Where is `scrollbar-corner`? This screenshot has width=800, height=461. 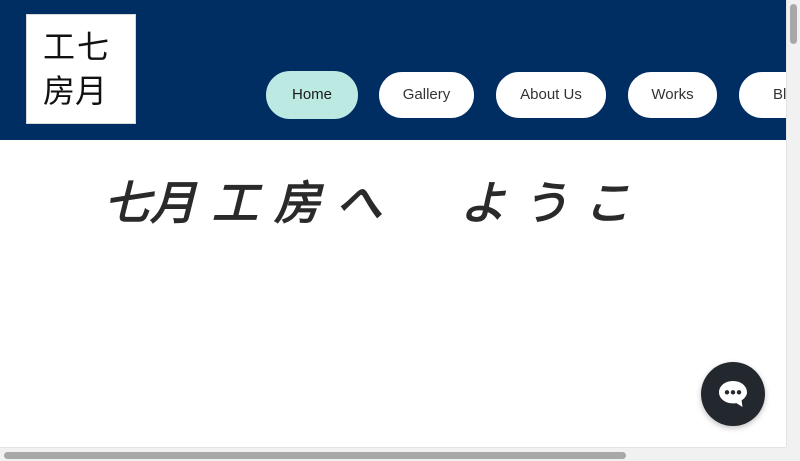
scrollbar-corner is located at coordinates (793, 454).